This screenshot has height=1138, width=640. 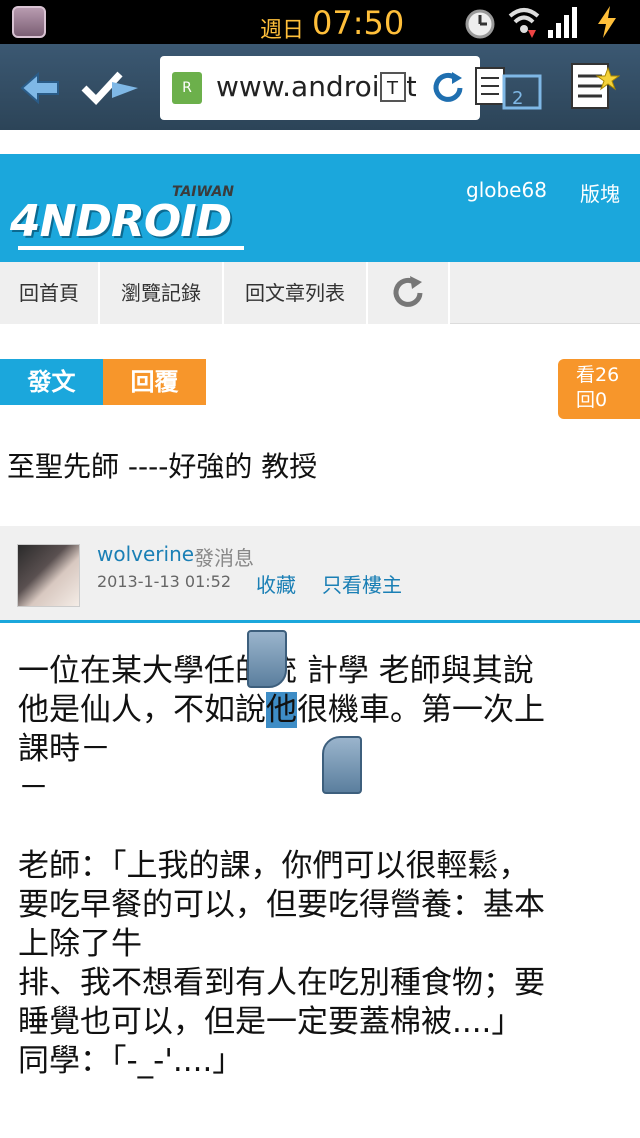 I want to click on nav-tabs: 回首頁 瀏覽記錄 回文章列表, so click(x=320, y=293).